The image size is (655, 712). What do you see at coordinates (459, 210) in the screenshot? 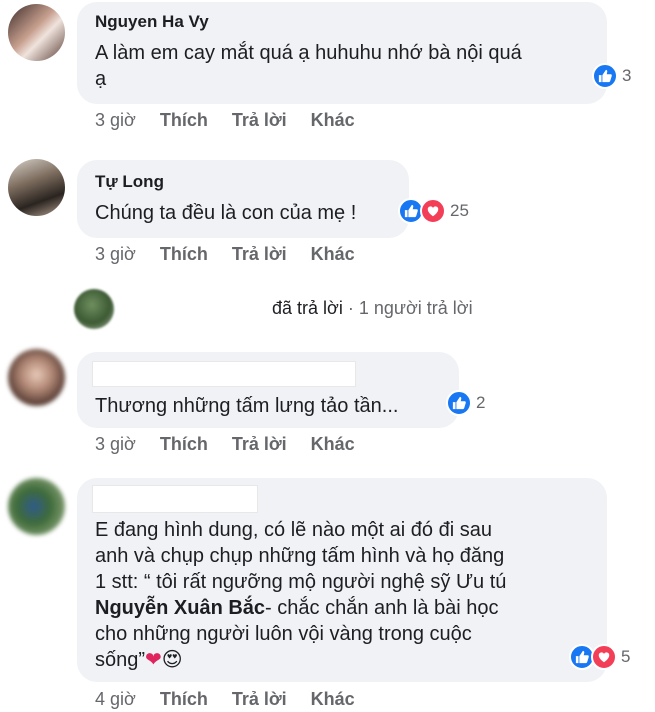
I see `reaction-count: 25` at bounding box center [459, 210].